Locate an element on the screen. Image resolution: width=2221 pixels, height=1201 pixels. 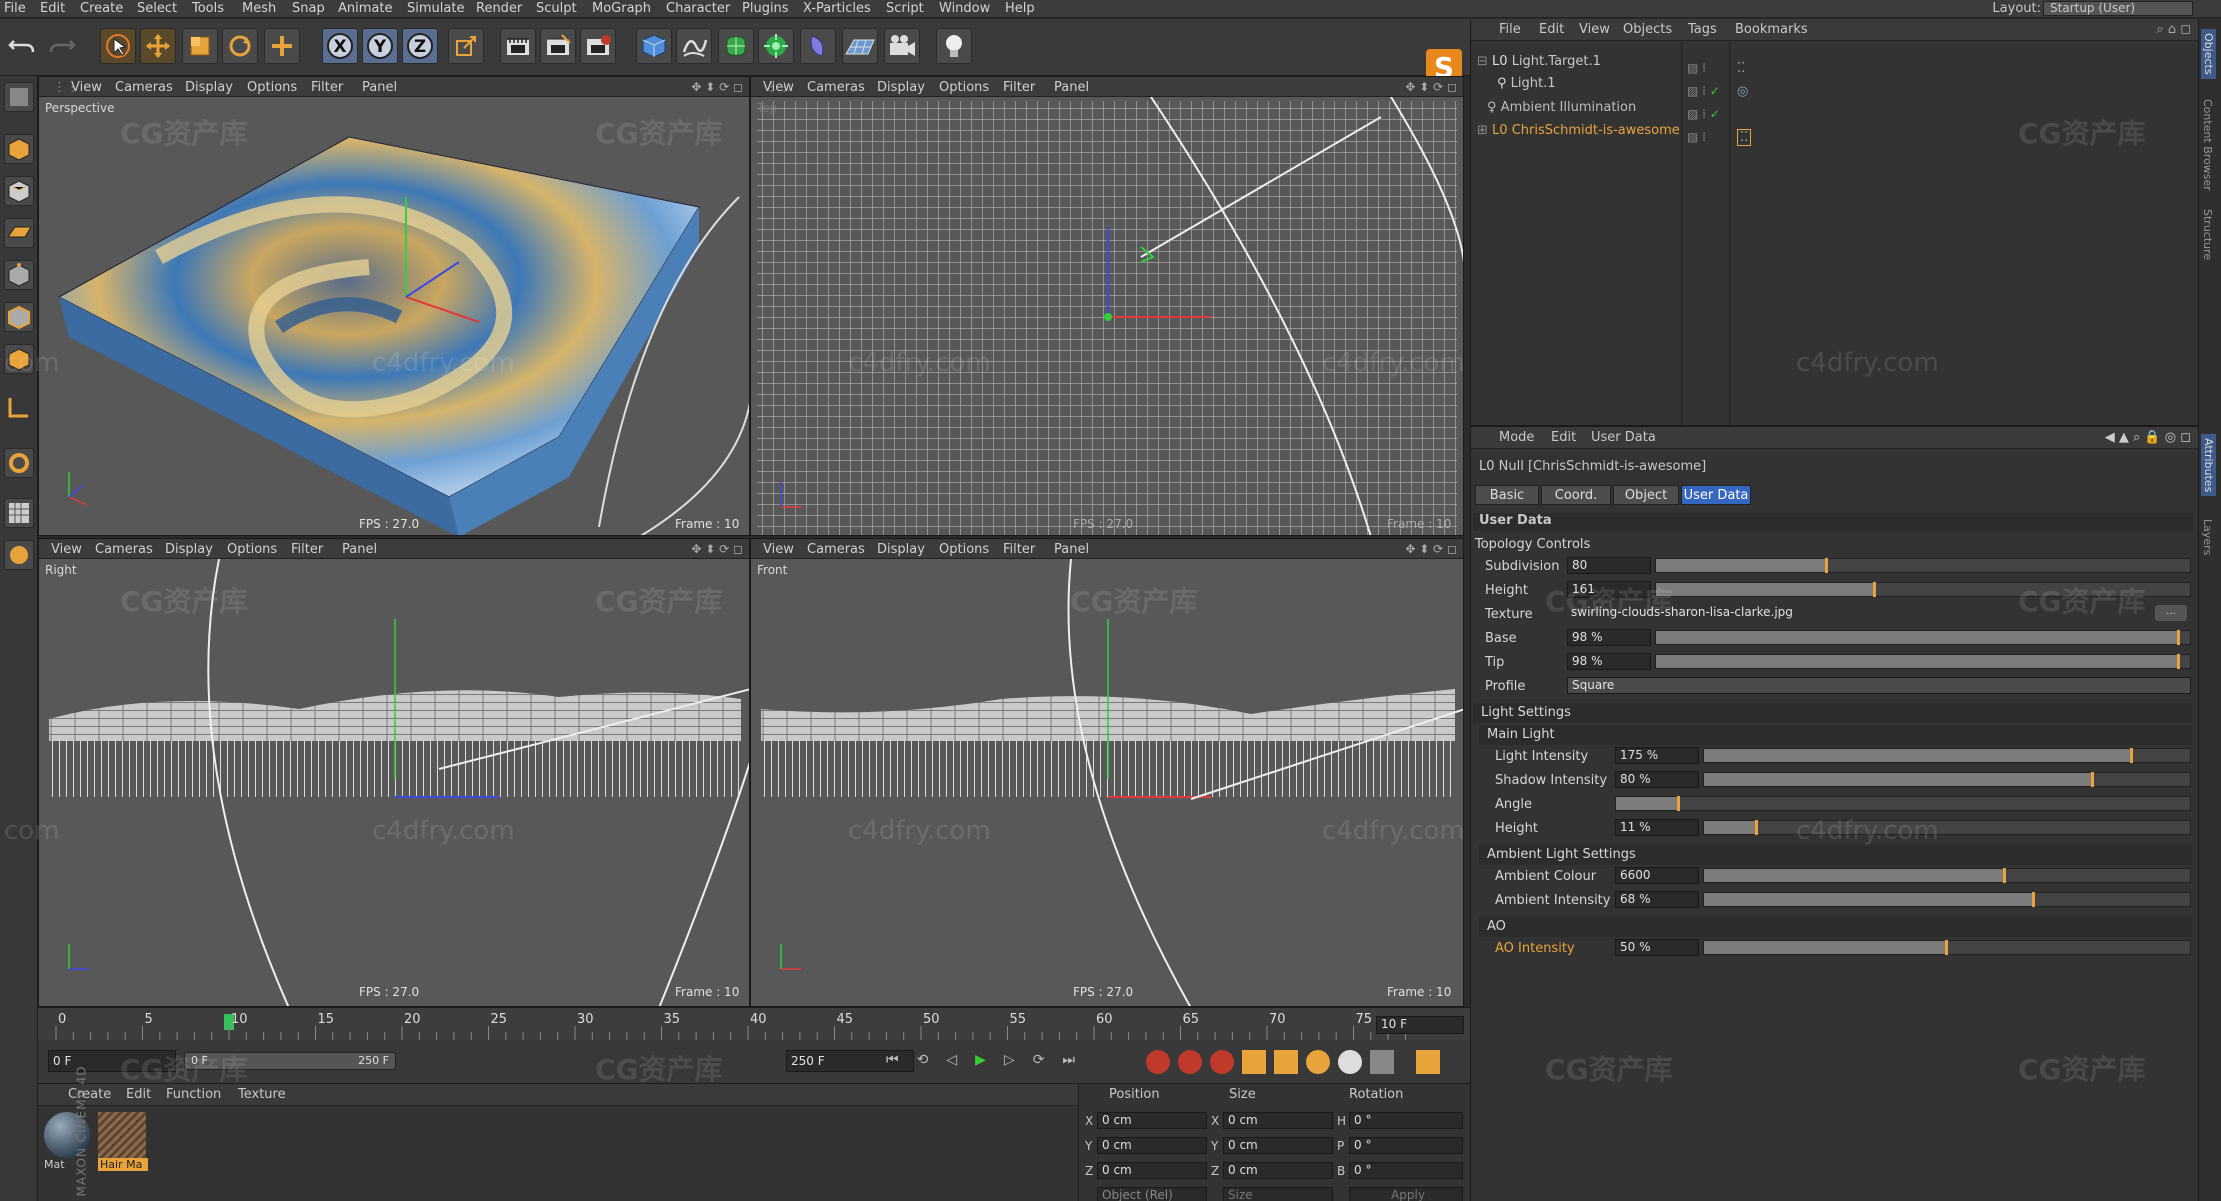
render-view-icon is located at coordinates (518, 46).